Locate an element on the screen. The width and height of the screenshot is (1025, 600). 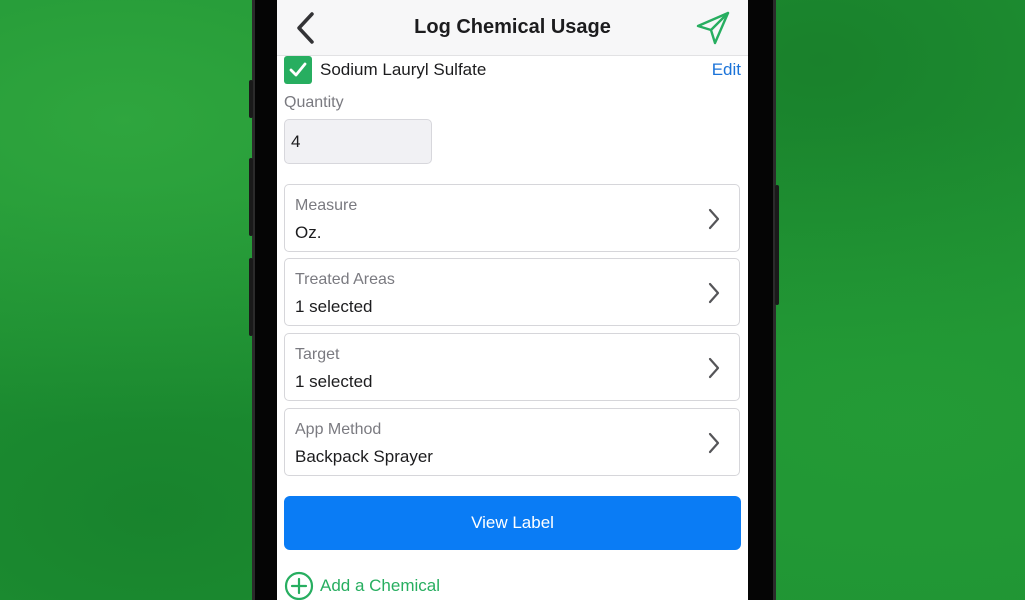
chemical-row: Sodium Lauryl Sulfate Edit is located at coordinates (512, 70).